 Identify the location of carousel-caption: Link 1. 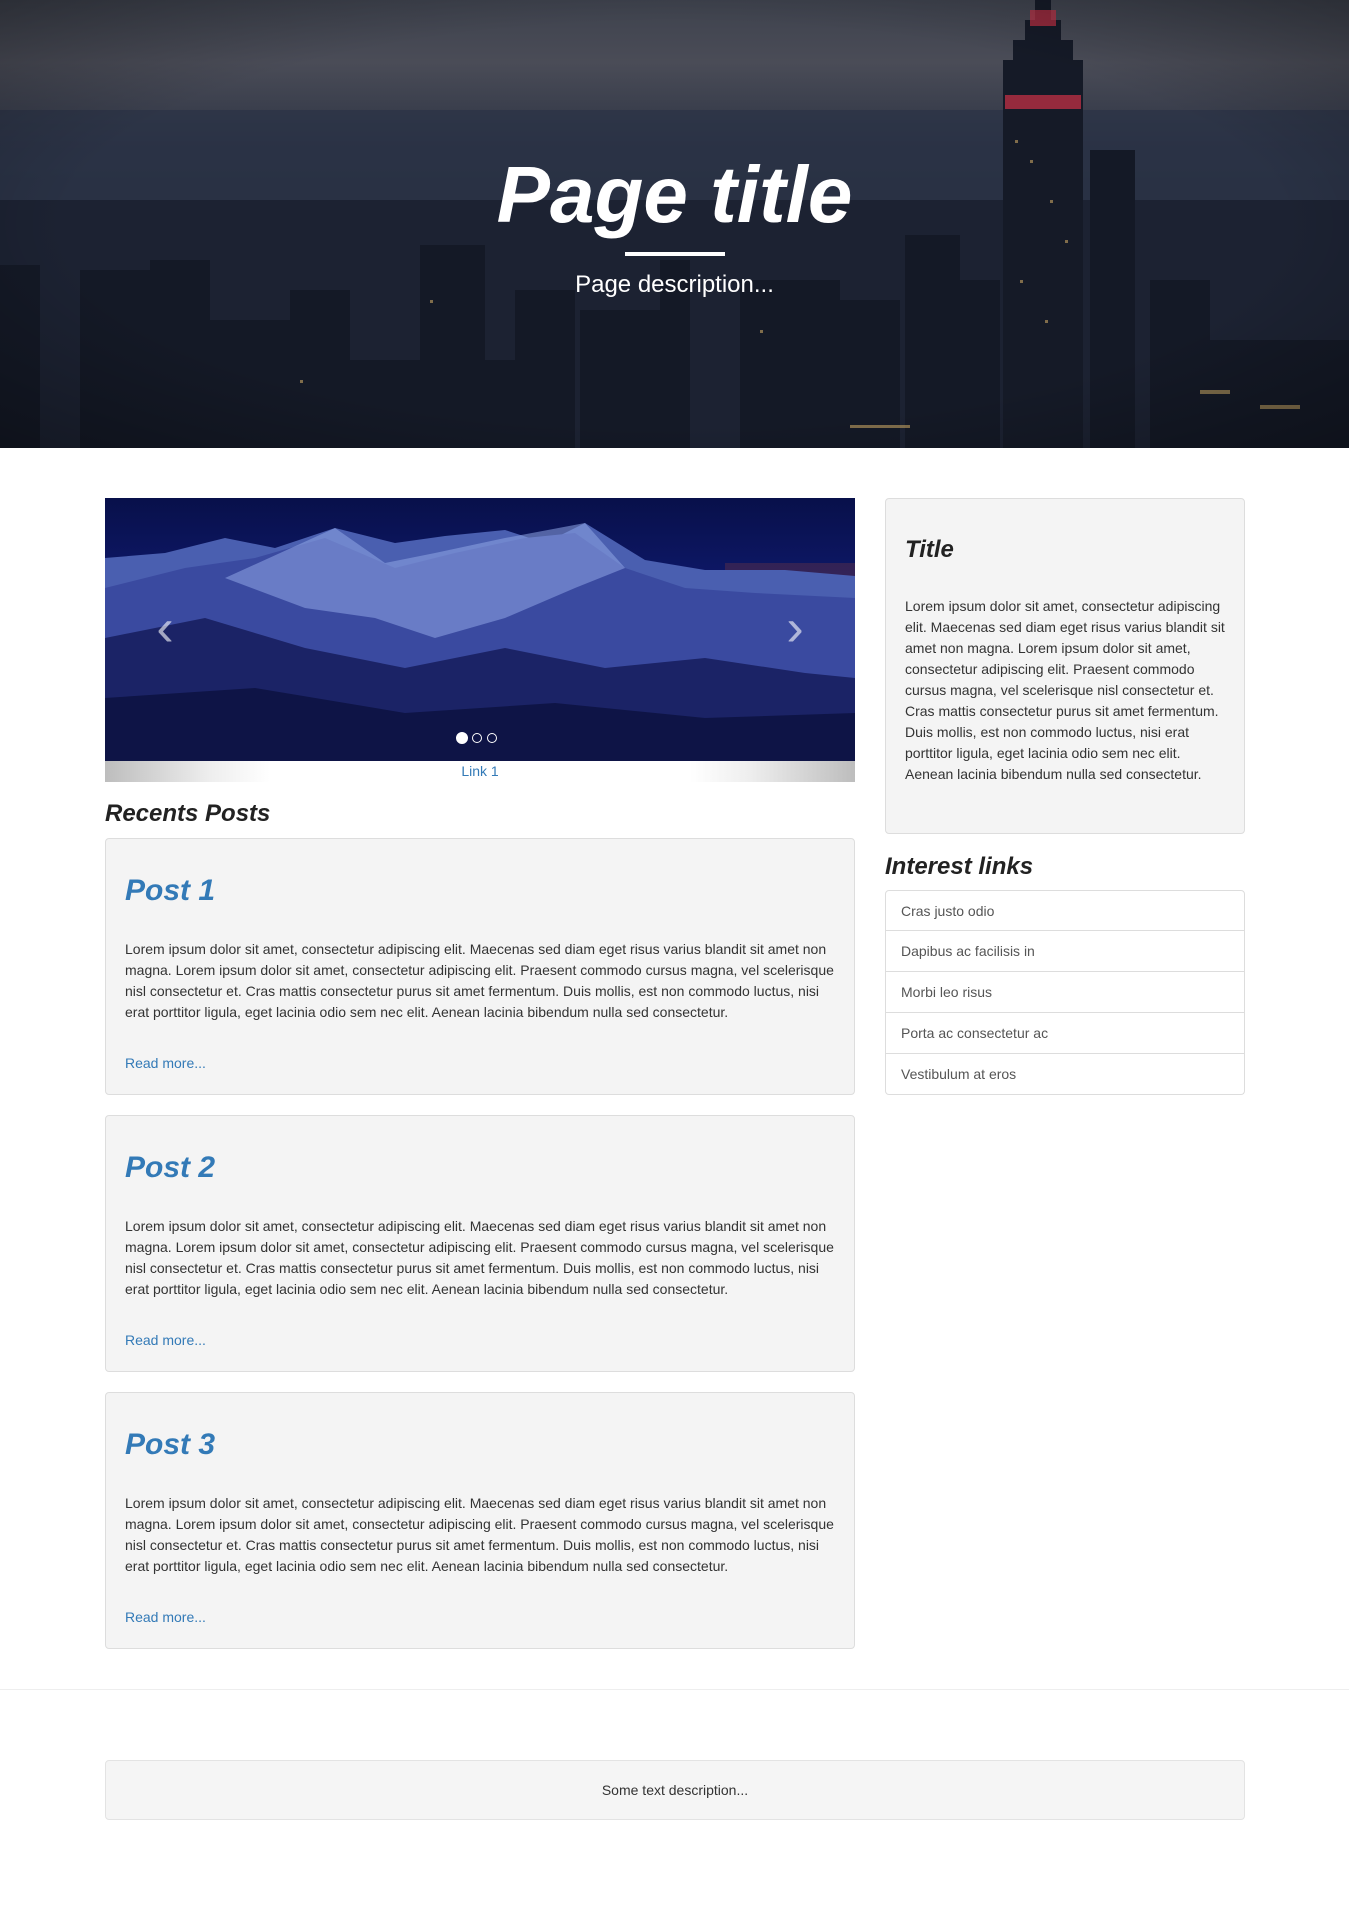
(480, 771).